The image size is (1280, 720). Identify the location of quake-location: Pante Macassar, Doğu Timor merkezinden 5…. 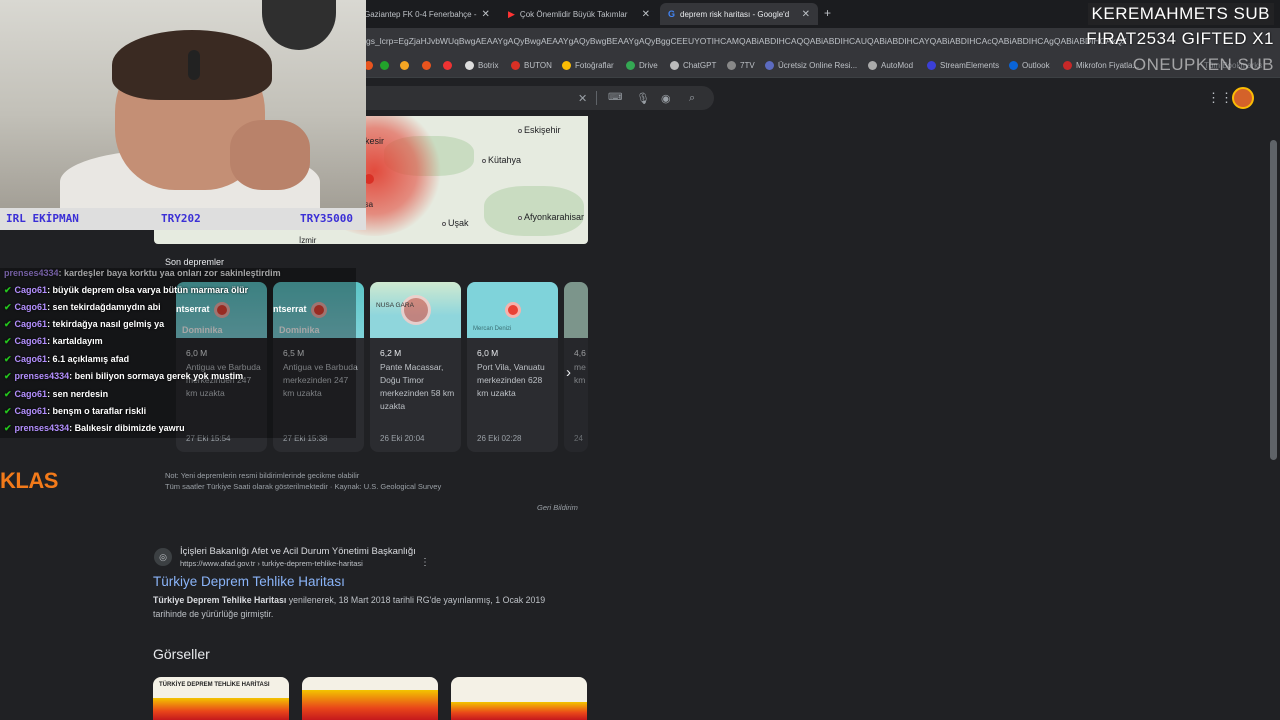
(417, 386).